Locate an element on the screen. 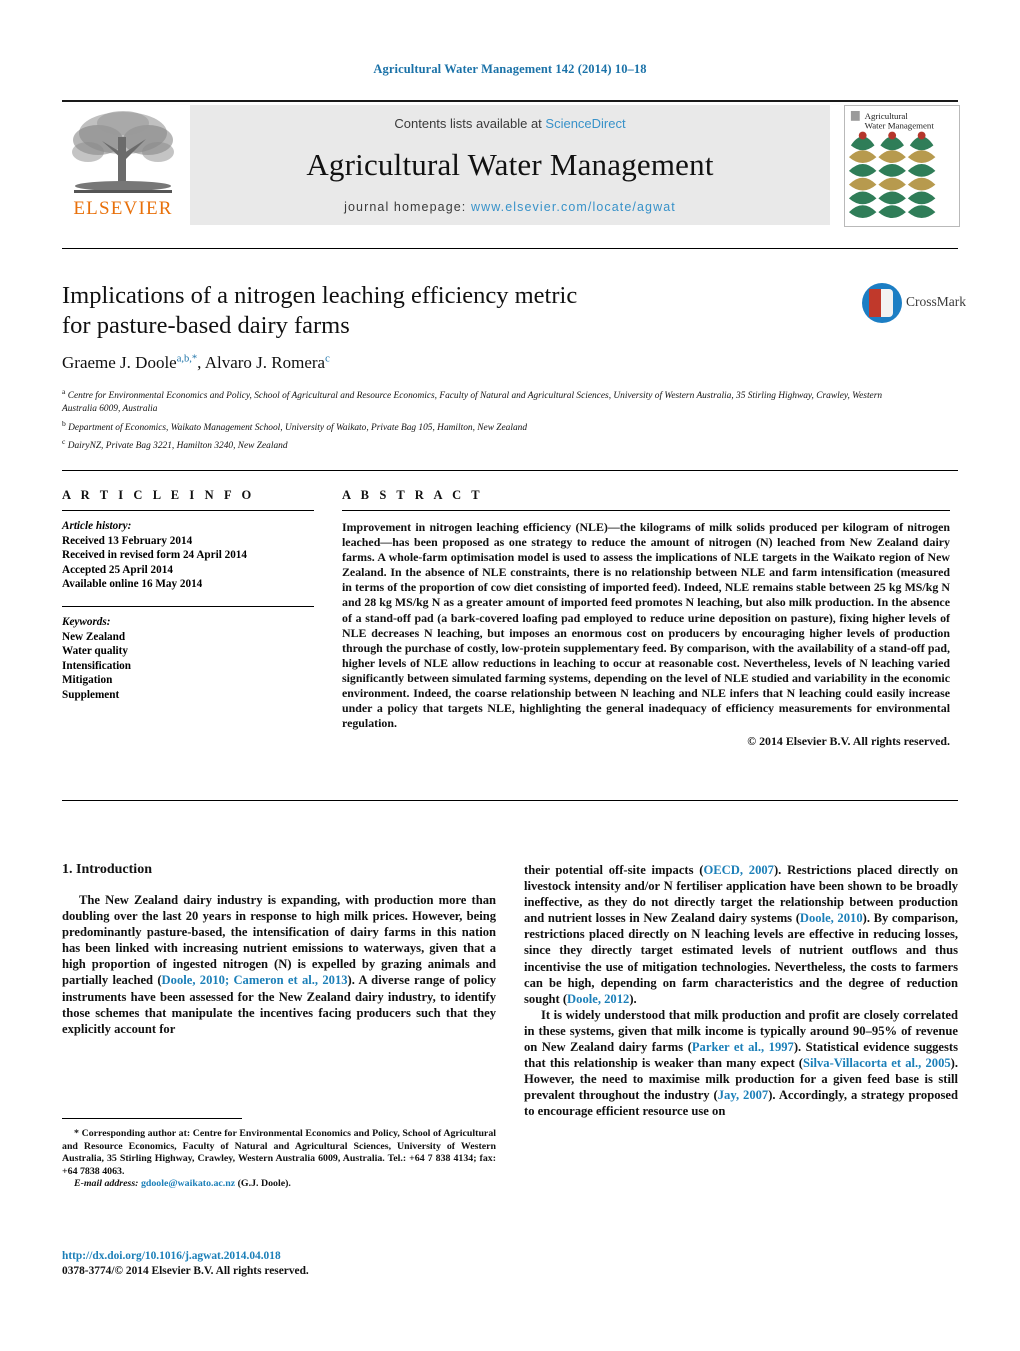 The width and height of the screenshot is (1020, 1351). journal-cover-thumbnail: Agricultural Water Management is located at coordinates (902, 166).